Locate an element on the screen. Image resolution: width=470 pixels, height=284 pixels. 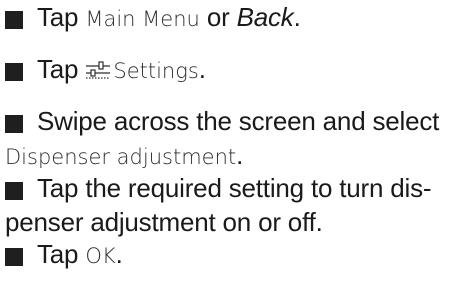
step-text-line-2: Dispenser adjustment. is located at coordinates (124, 156).